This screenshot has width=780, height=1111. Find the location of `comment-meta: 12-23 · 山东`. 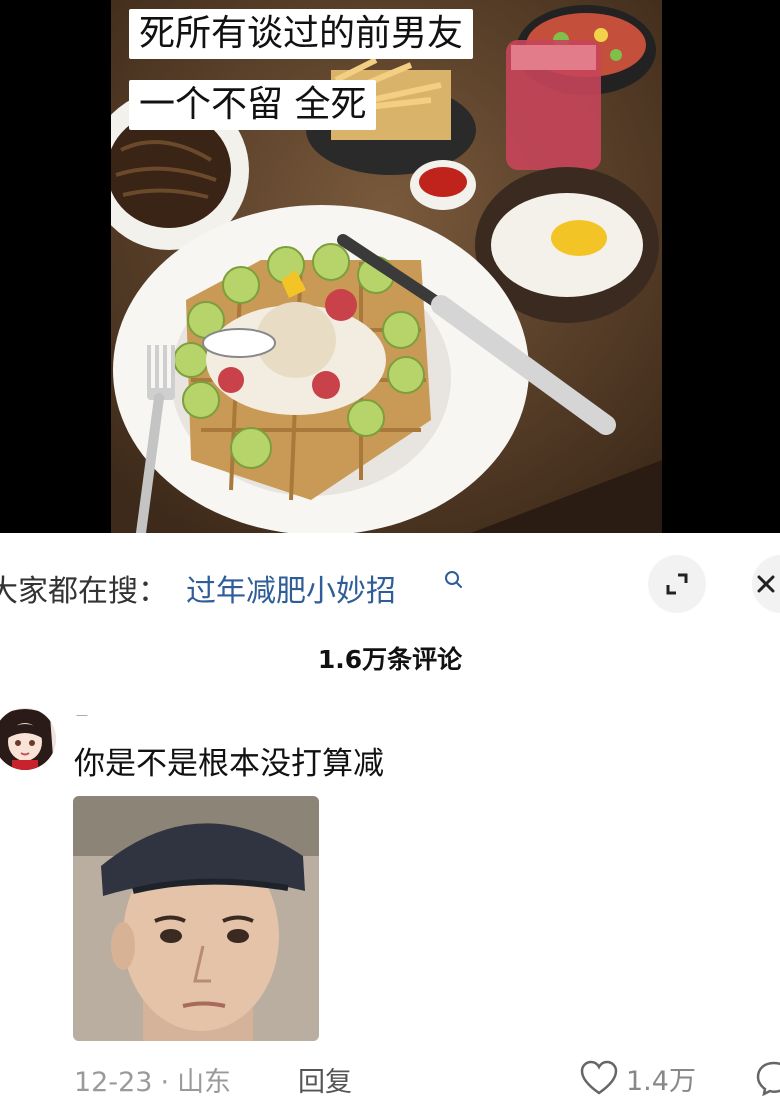

comment-meta: 12-23 · 山东 is located at coordinates (152, 1079).